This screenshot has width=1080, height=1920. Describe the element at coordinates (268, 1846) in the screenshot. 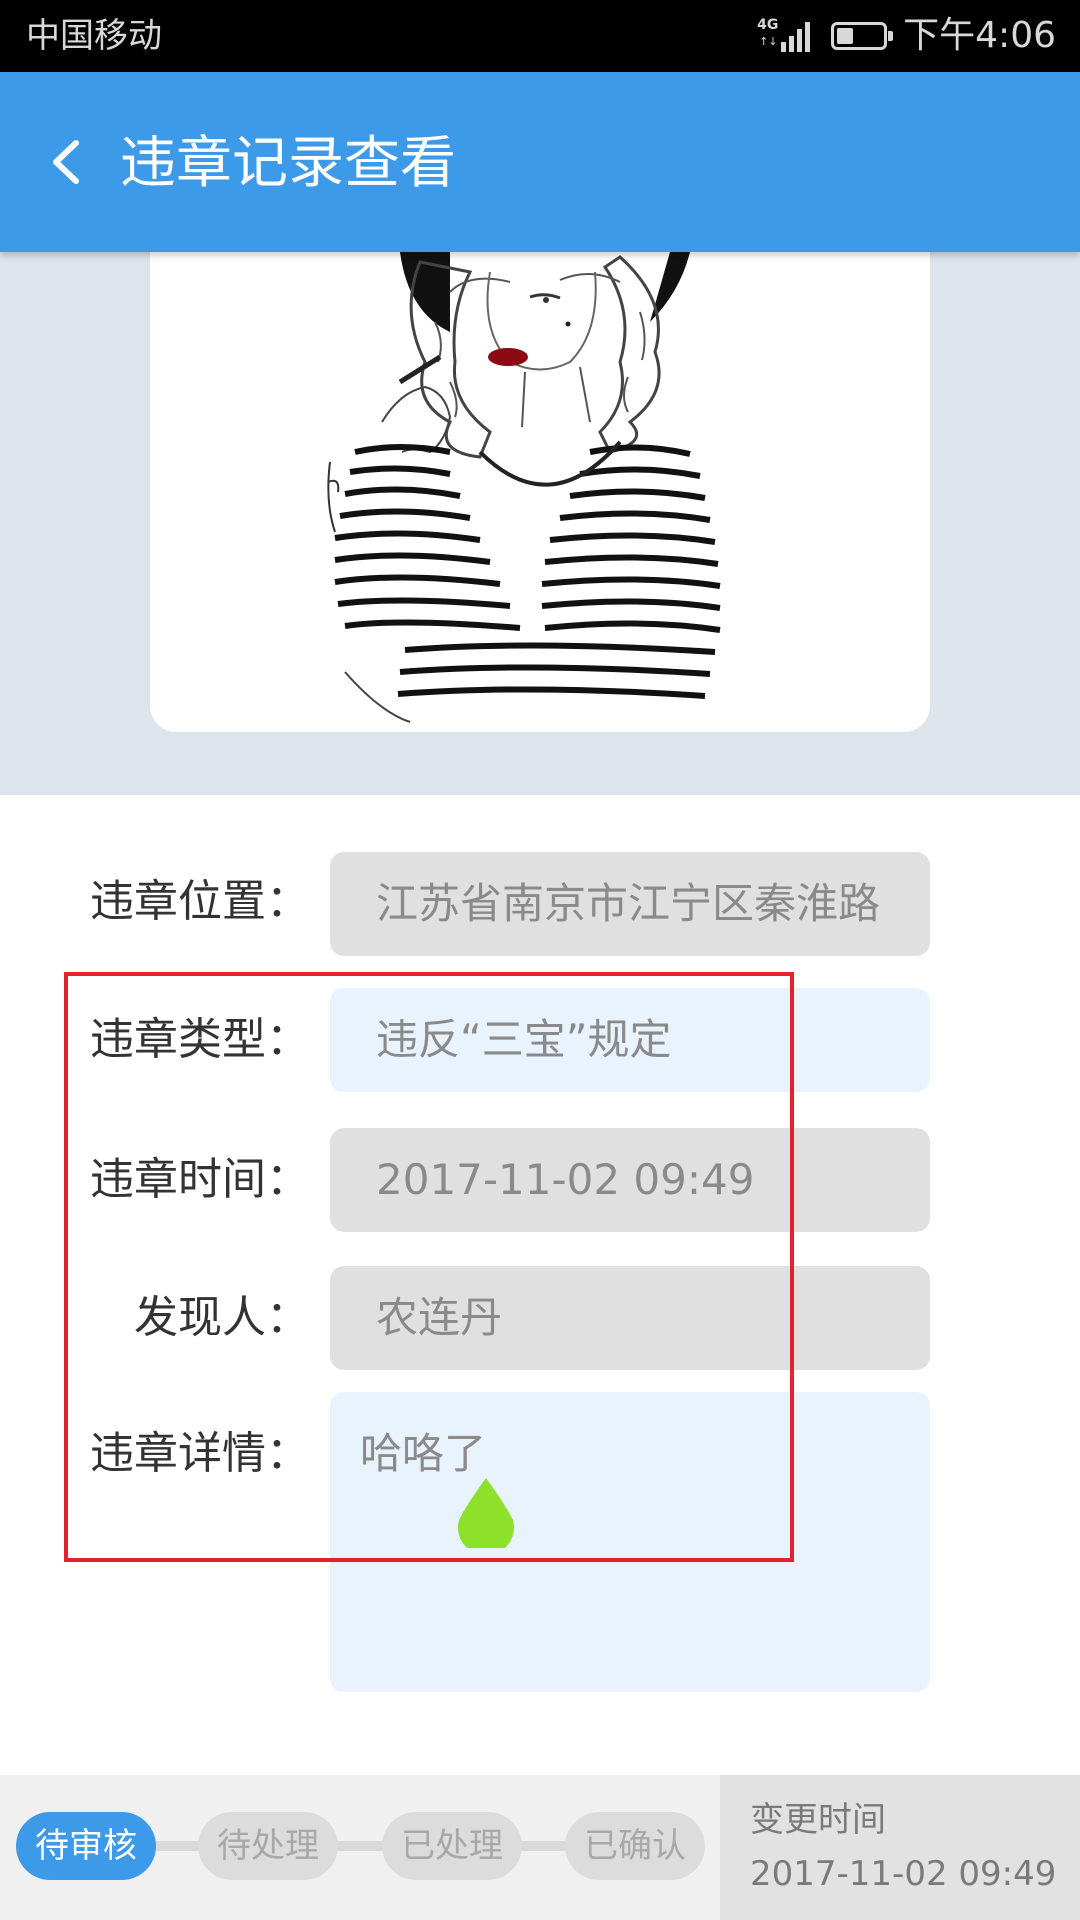

I see `step-pending-process: 待处理` at that location.